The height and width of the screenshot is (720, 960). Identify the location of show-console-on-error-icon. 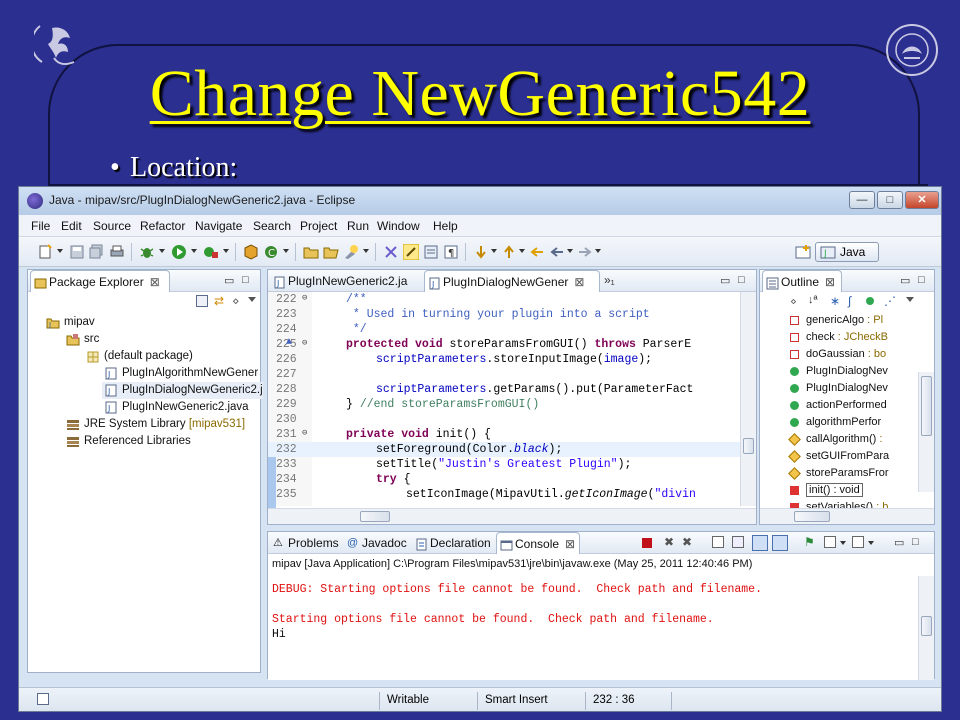
(780, 543).